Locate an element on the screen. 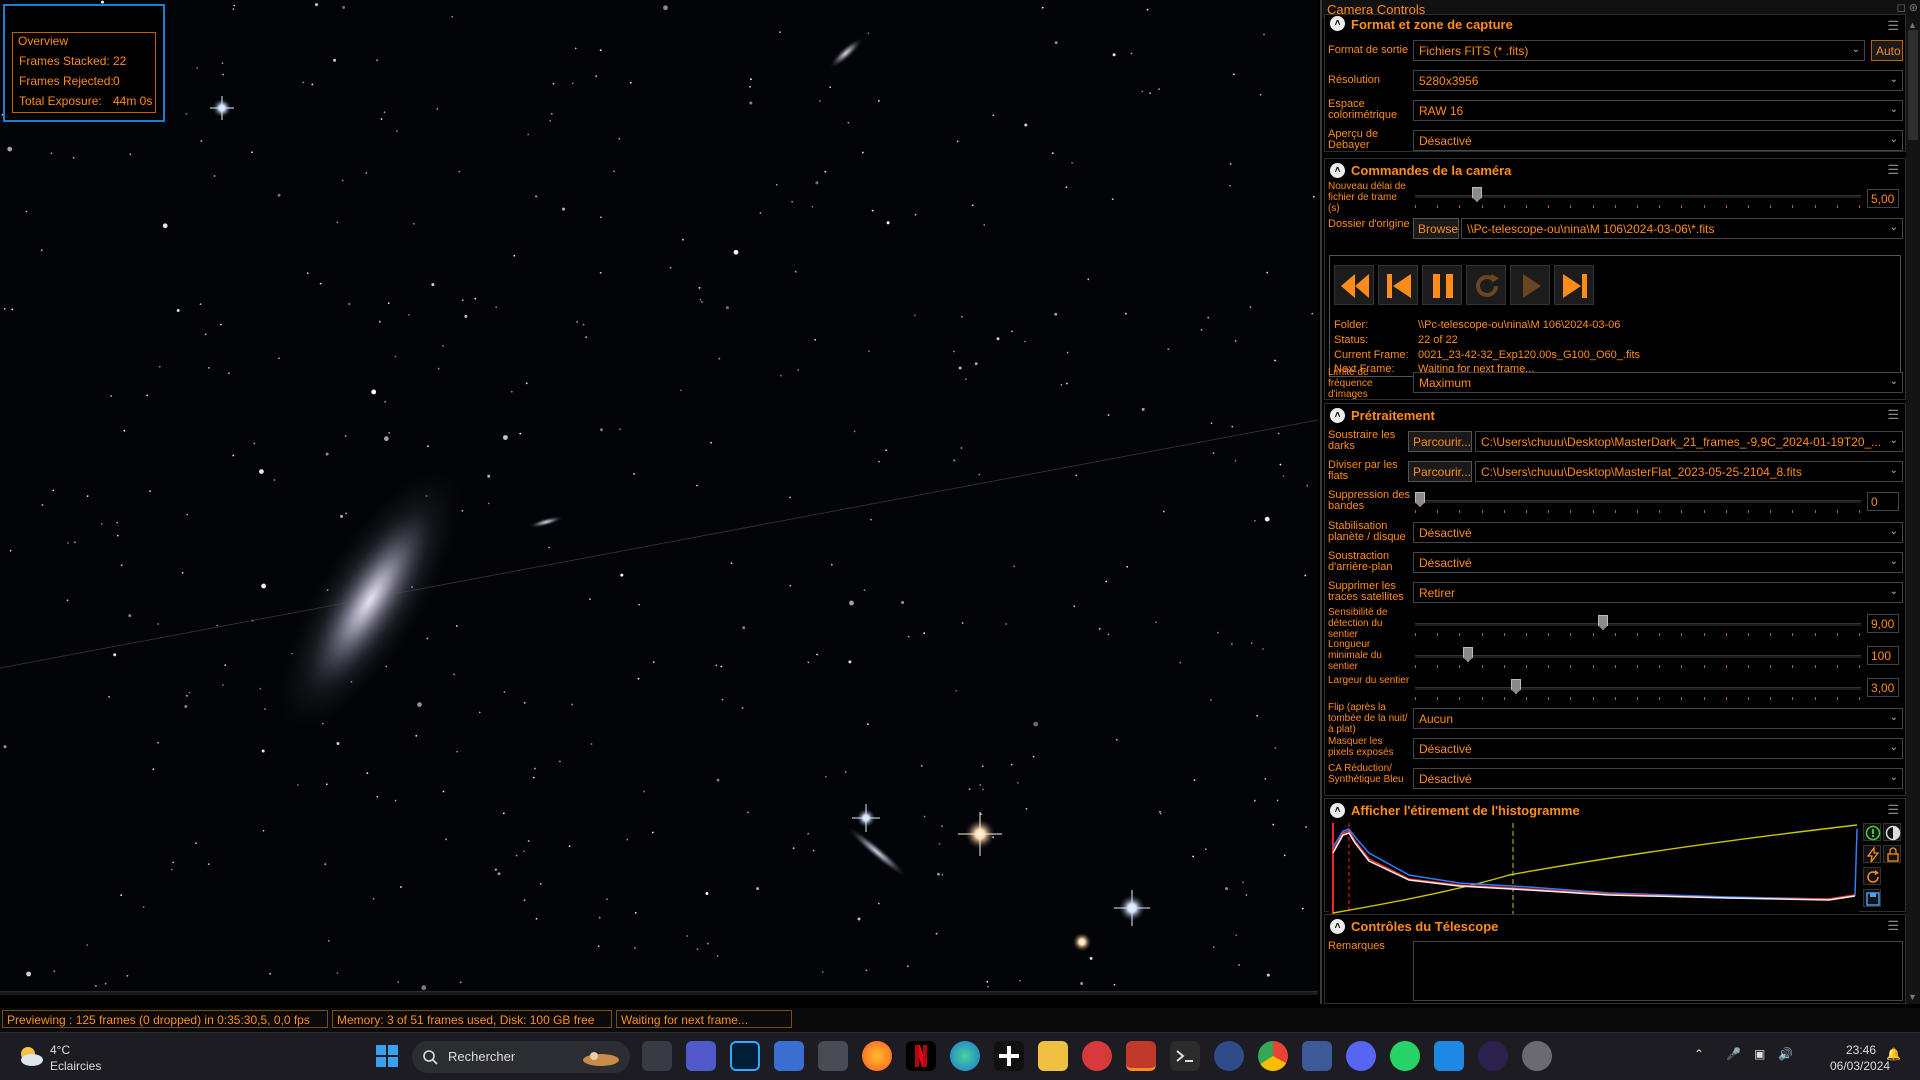 The image size is (1920, 1080). whatsapp-icon is located at coordinates (1405, 1056).